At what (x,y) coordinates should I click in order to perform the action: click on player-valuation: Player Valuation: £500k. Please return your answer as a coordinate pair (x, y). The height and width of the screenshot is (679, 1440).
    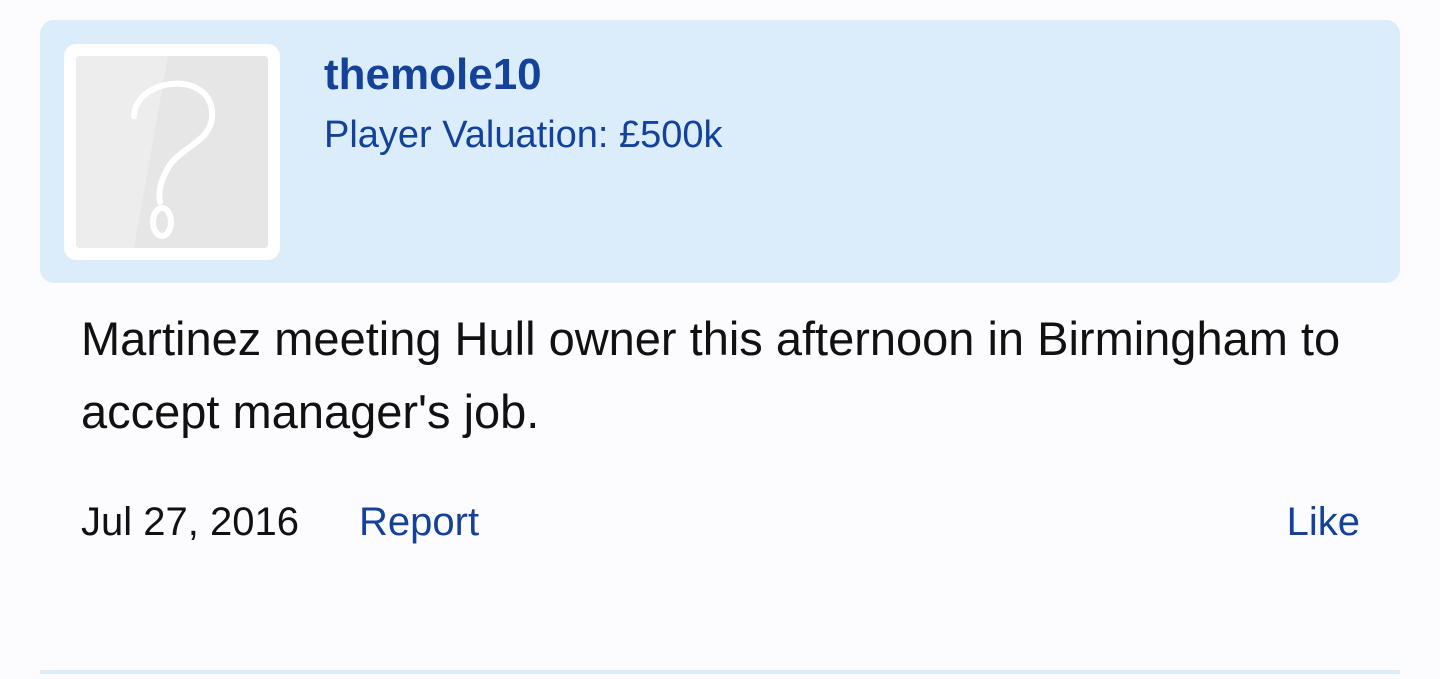
    Looking at the image, I should click on (523, 135).